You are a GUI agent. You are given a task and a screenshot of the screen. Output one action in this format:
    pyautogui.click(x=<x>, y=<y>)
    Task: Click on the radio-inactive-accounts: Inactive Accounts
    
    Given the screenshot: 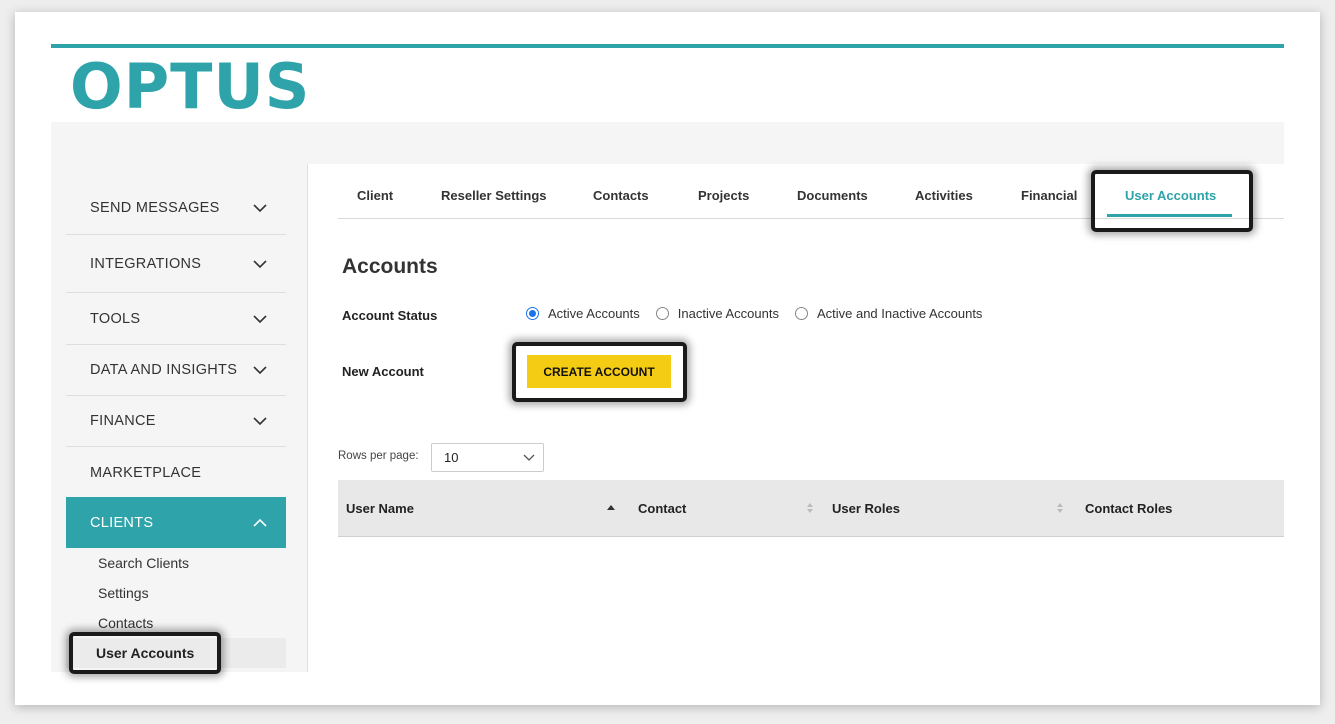 What is the action you would take?
    pyautogui.click(x=717, y=313)
    